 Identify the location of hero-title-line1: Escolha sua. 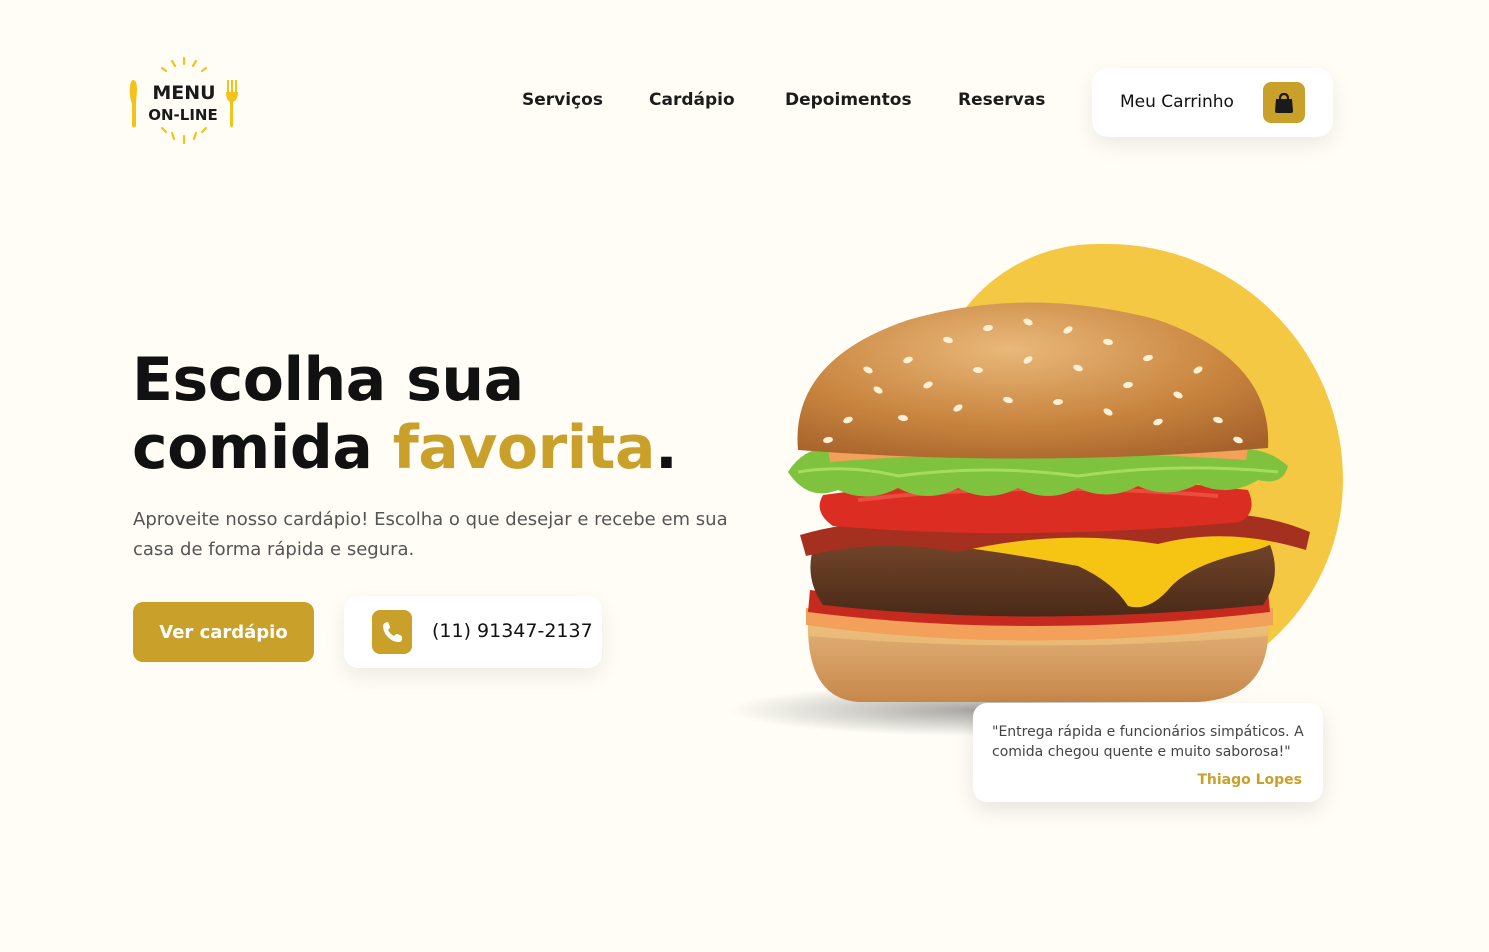
(328, 380).